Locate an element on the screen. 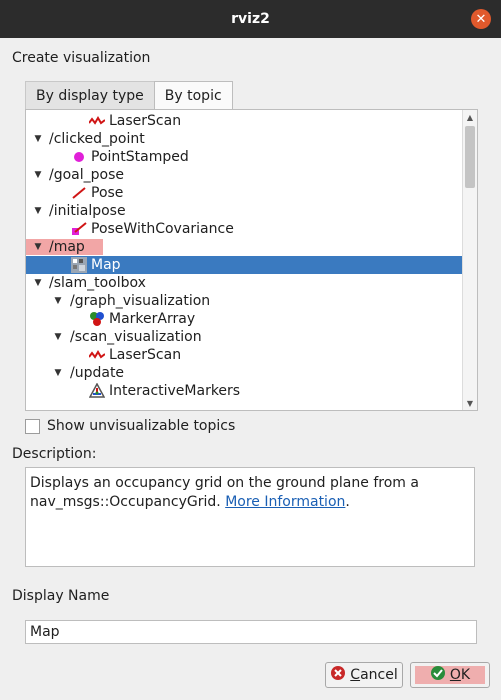 Image resolution: width=501 pixels, height=700 pixels. tree-item-scan-visualization: ▼ /scan_visualization is located at coordinates (251, 337).